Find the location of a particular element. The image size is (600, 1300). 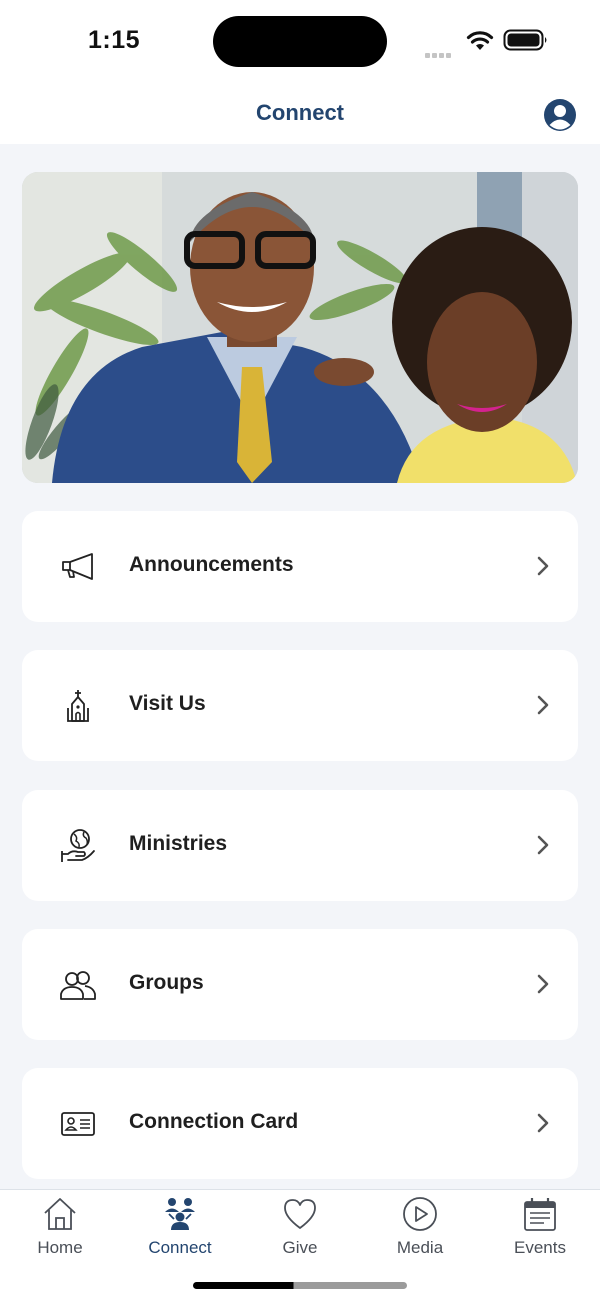

status-bar: 1:15 is located at coordinates (300, 42).